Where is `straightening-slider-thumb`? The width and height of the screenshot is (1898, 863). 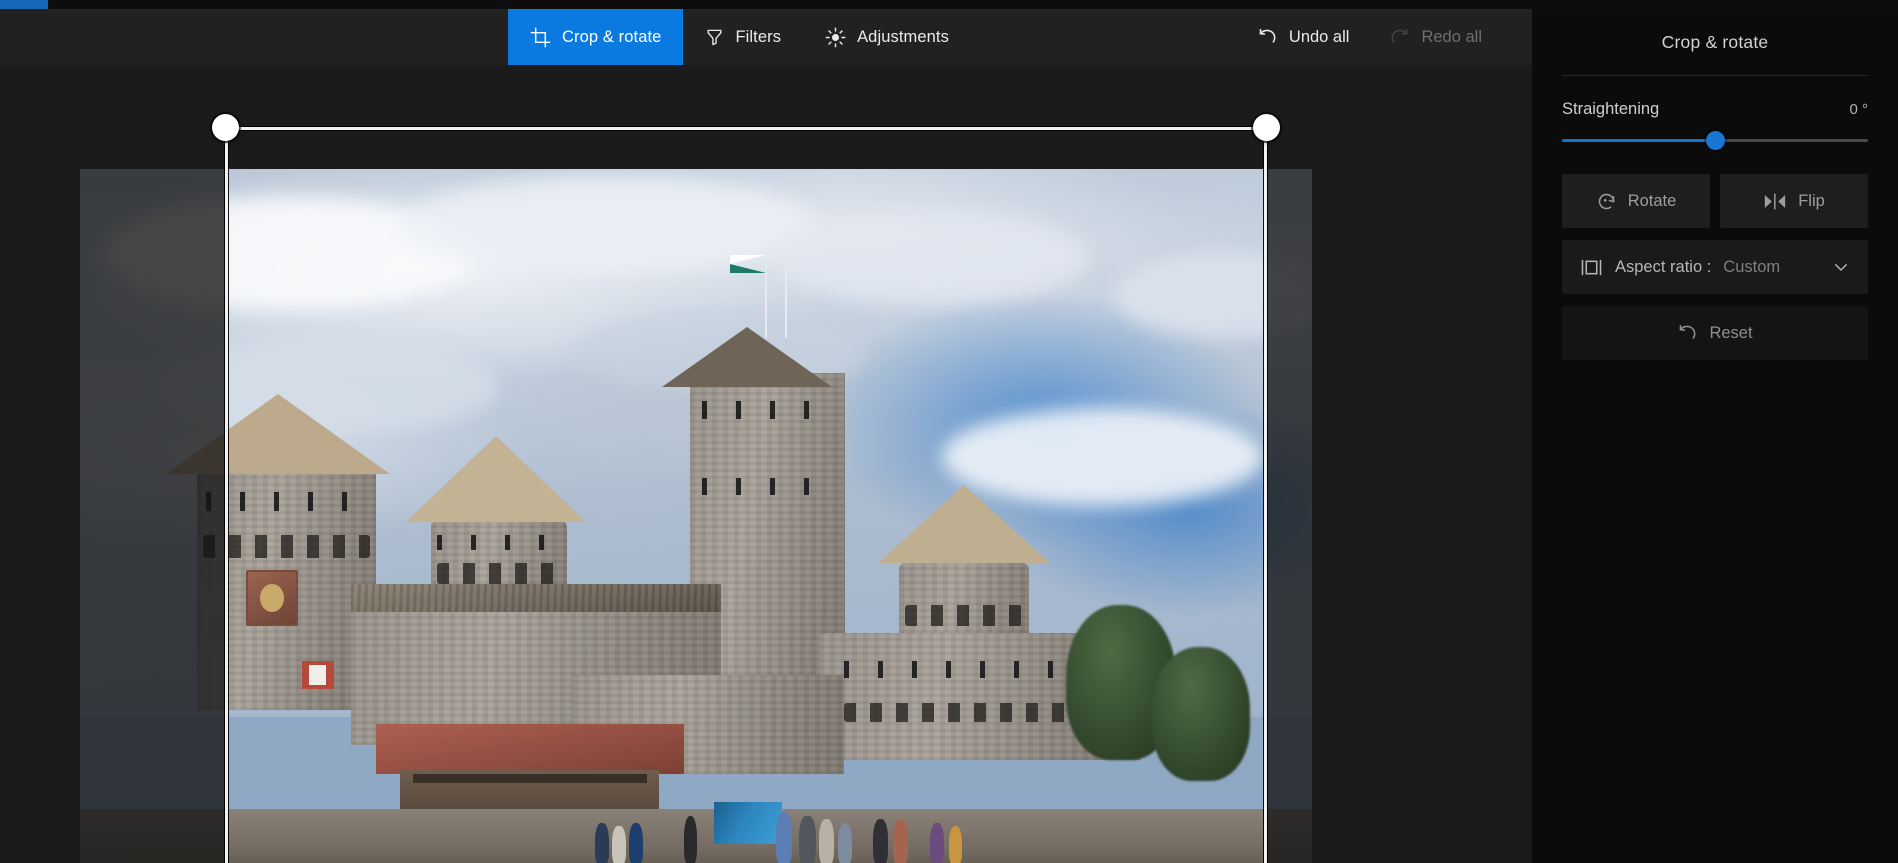 straightening-slider-thumb is located at coordinates (1715, 140).